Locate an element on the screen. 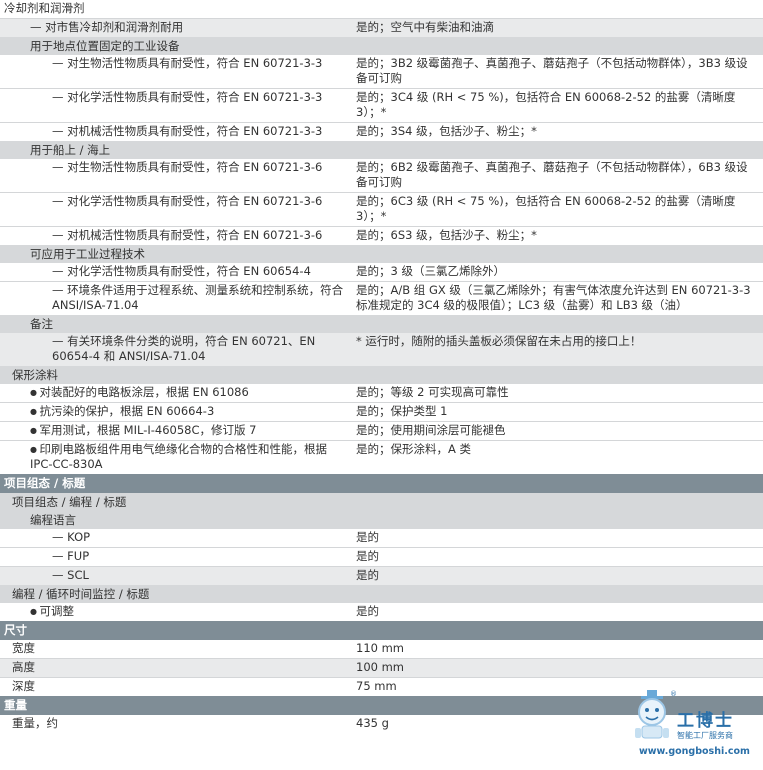 This screenshot has height=770, width=763. spec-row: 对装配好的电路板涂层，根据 EN 61086 是的；等级 2 可实现高可靠性 is located at coordinates (381, 393).